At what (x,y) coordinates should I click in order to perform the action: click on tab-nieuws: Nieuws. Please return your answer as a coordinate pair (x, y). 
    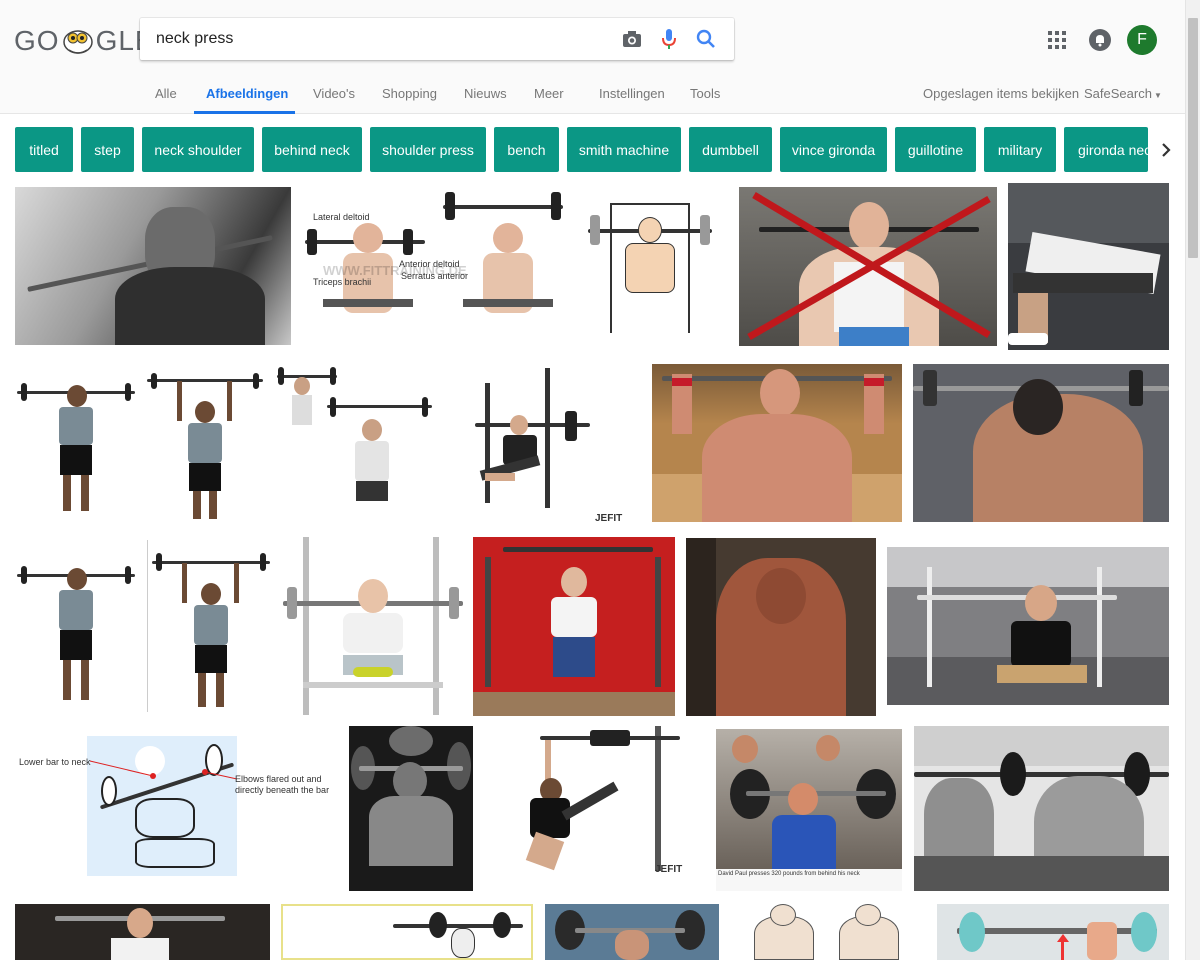
    Looking at the image, I should click on (485, 93).